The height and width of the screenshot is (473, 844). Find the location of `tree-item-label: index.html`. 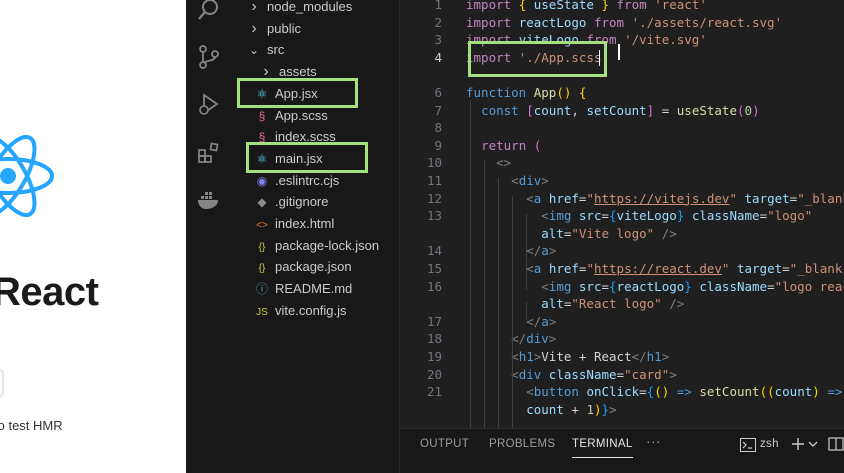

tree-item-label: index.html is located at coordinates (305, 223).